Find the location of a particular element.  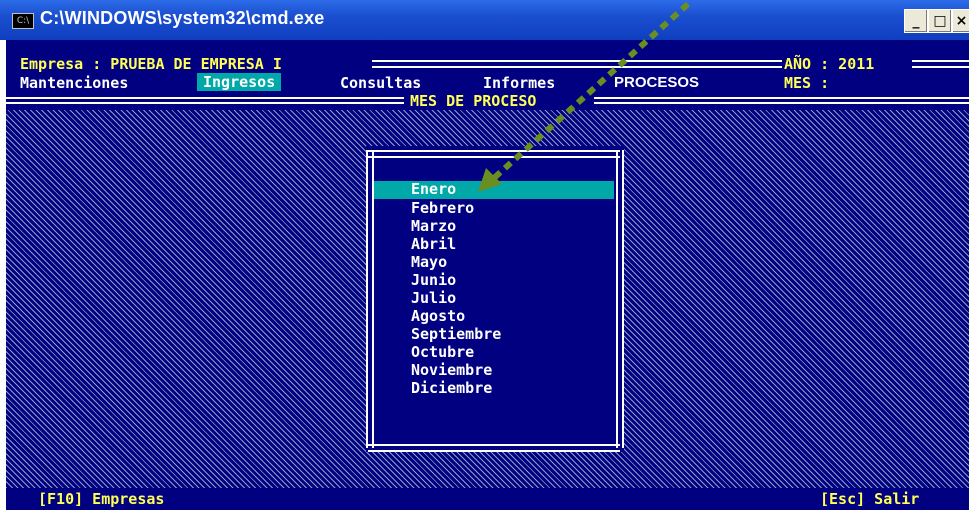

annotation-arrow-icon is located at coordinates (584, 96).